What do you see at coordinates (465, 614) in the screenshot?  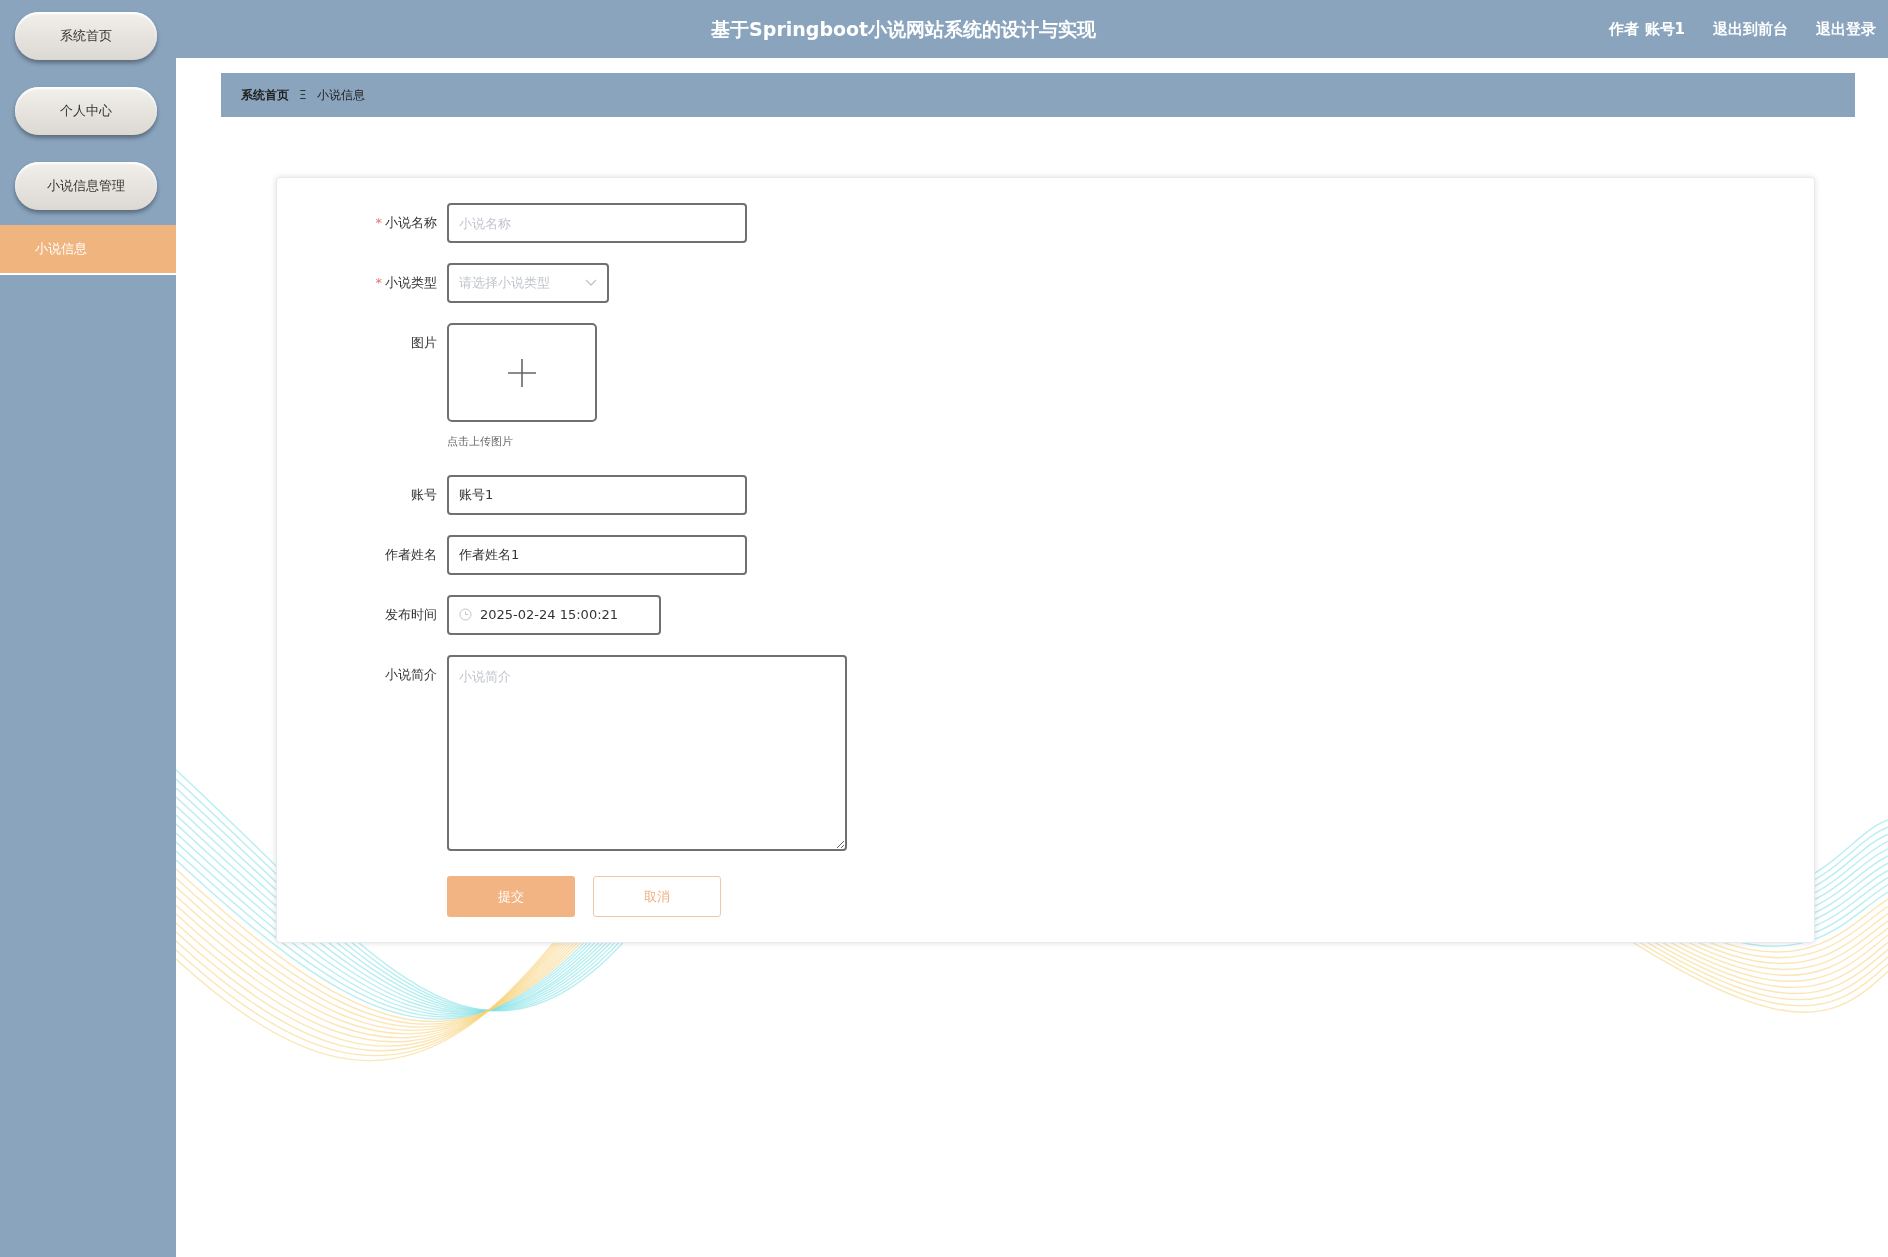 I see `clock-icon` at bounding box center [465, 614].